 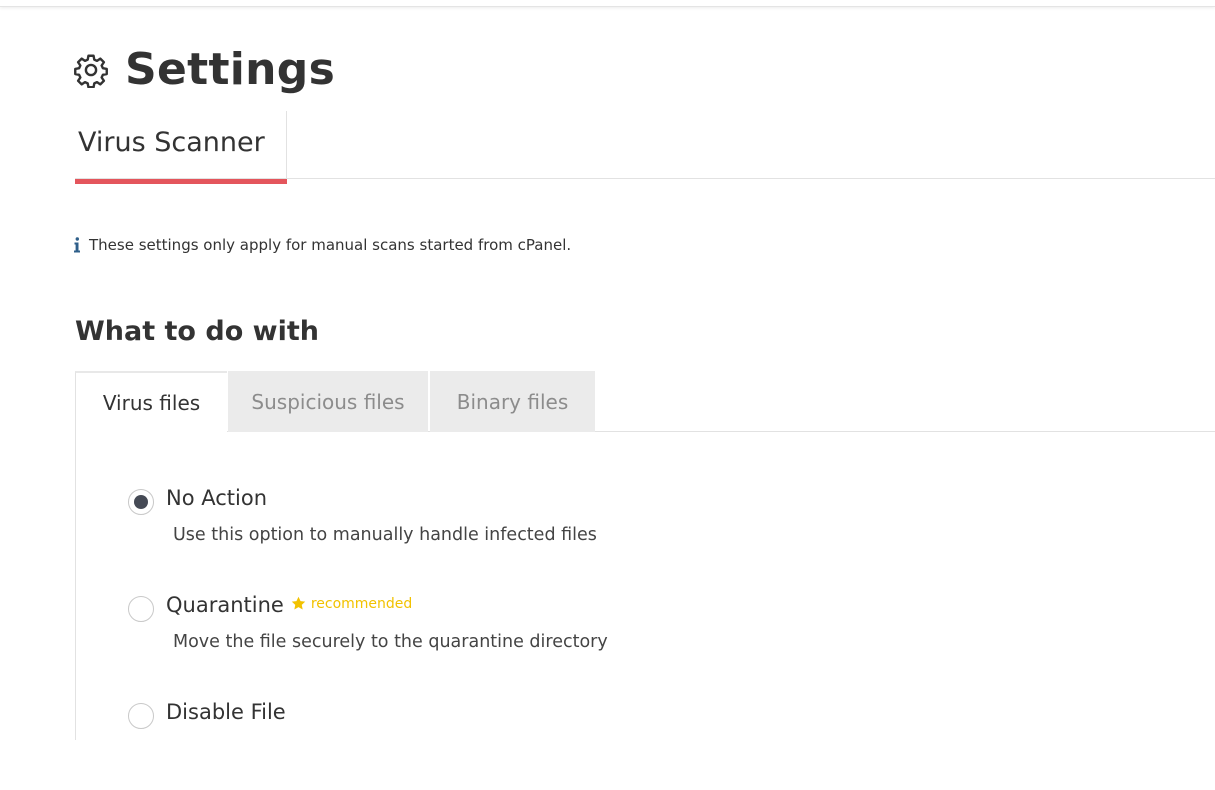 I want to click on info-icon, so click(x=77, y=245).